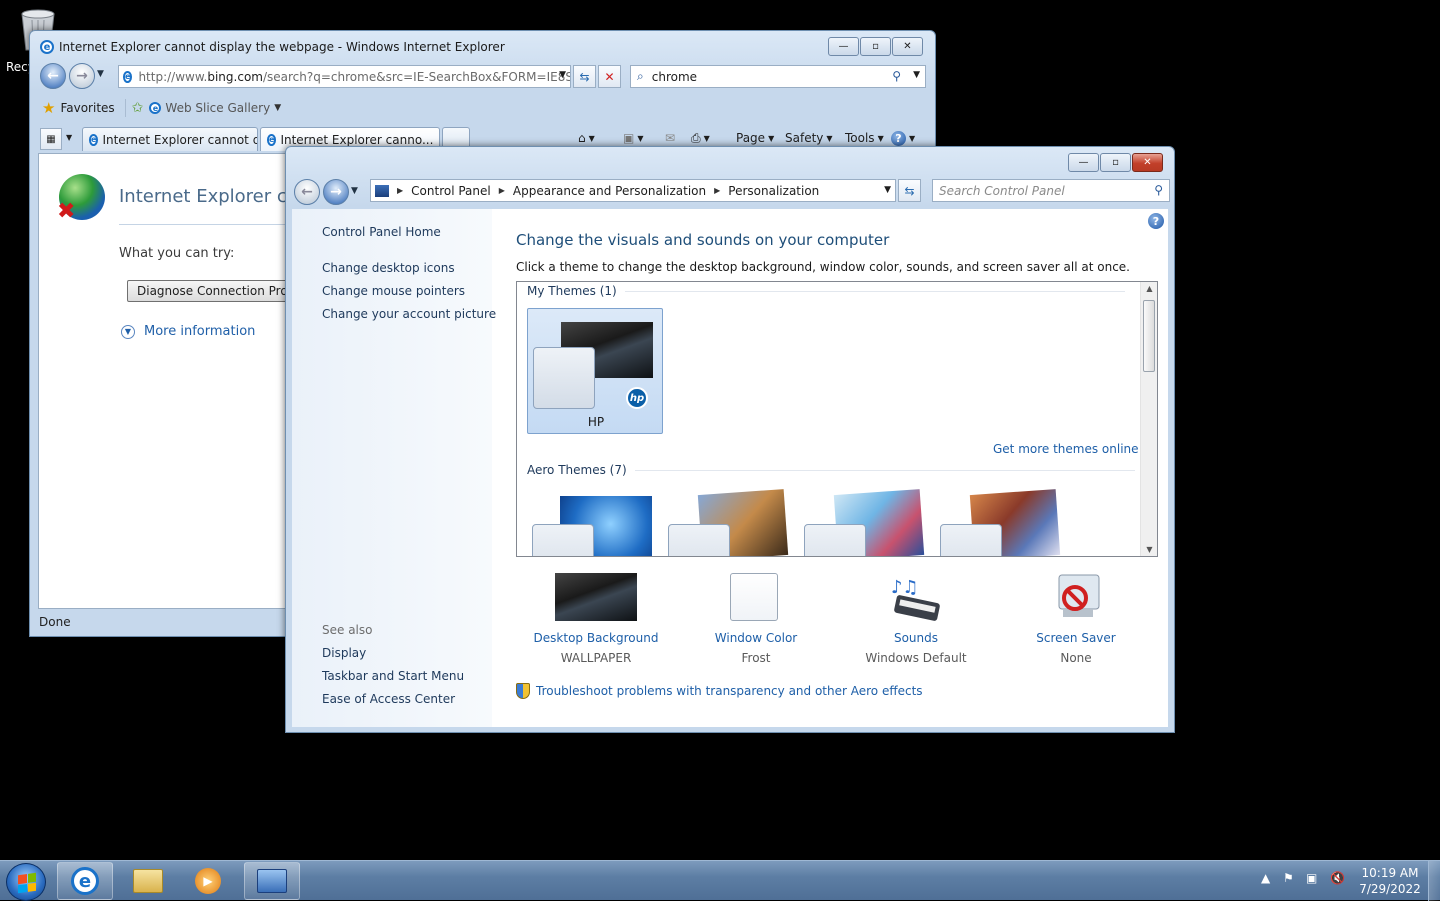 The image size is (1440, 901). What do you see at coordinates (903, 138) in the screenshot?
I see `help-menu: ? ▼` at bounding box center [903, 138].